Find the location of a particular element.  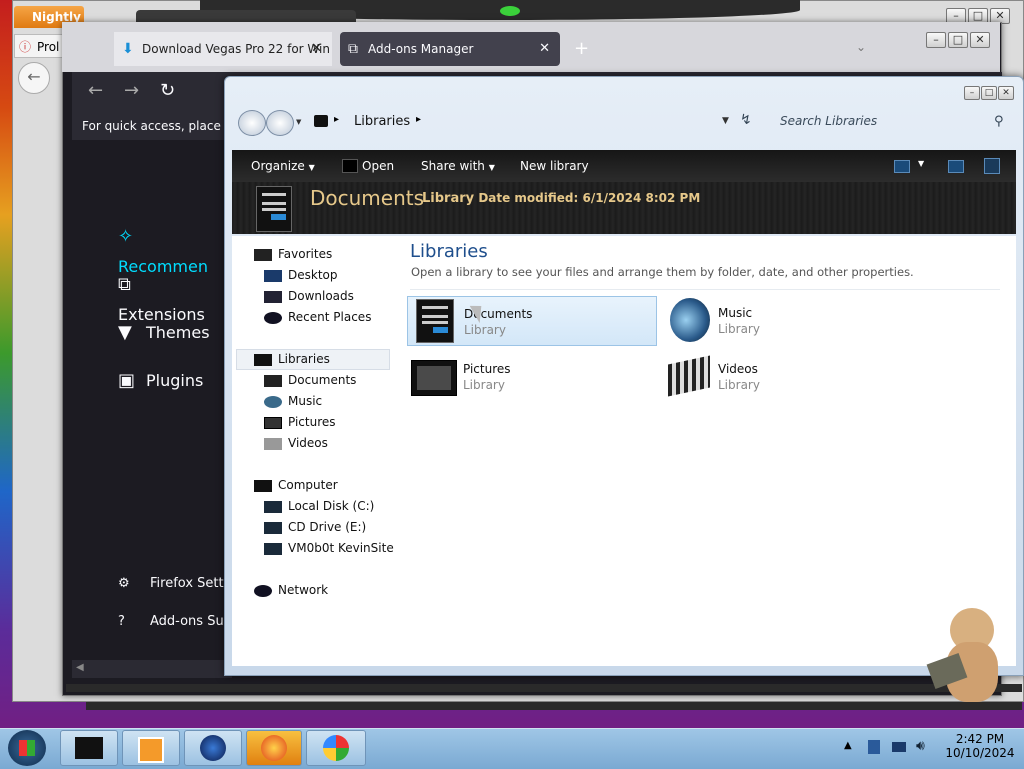

library-tile-pictures: Pictures Library is located at coordinates (532, 377).